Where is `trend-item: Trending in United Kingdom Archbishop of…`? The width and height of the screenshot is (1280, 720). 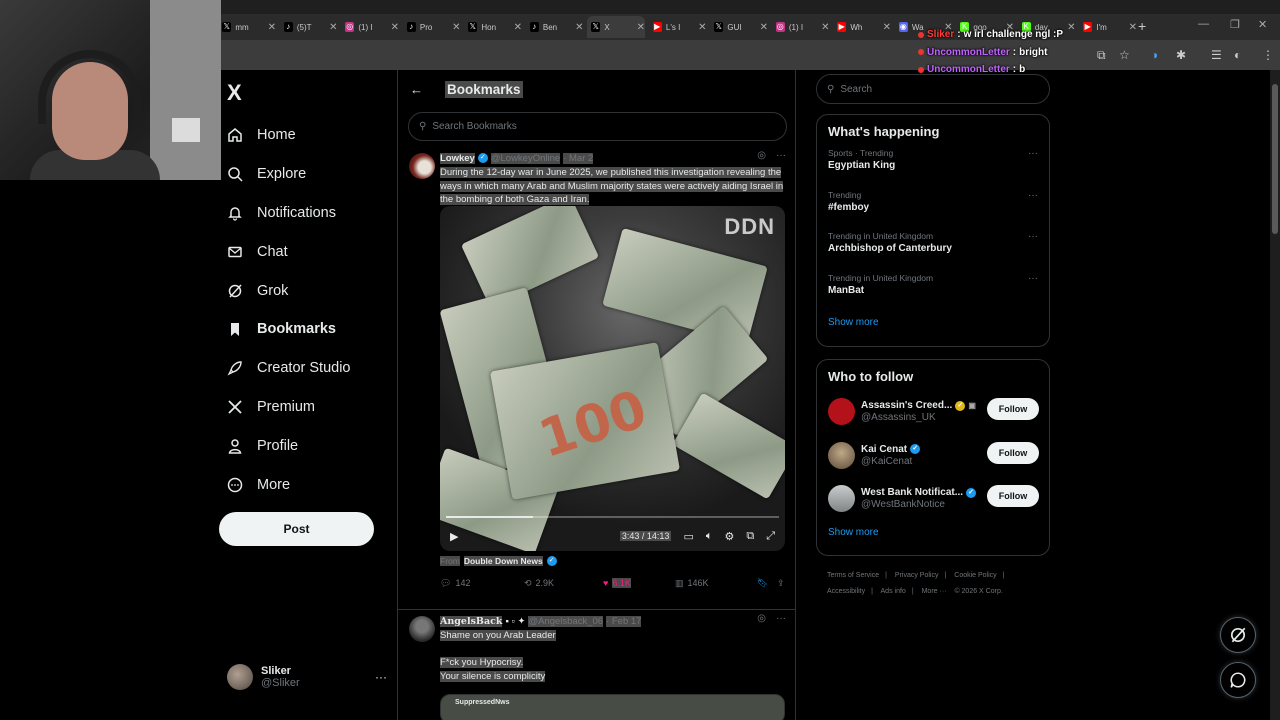 trend-item: Trending in United Kingdom Archbishop of… is located at coordinates (933, 249).